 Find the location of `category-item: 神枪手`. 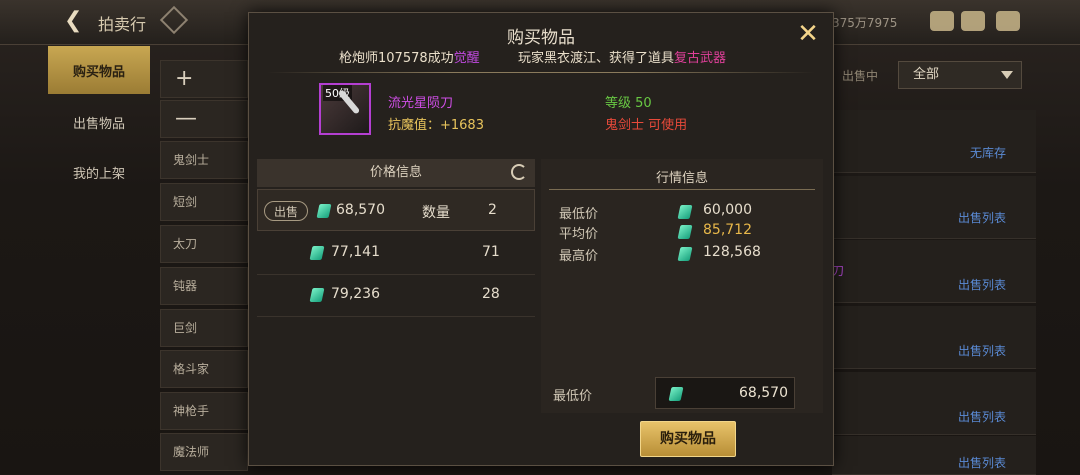

category-item: 神枪手 is located at coordinates (204, 411).